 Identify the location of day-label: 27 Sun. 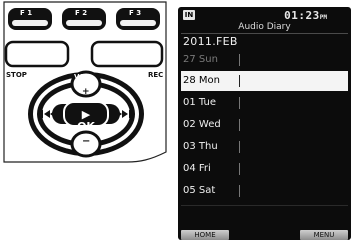
(200, 59).